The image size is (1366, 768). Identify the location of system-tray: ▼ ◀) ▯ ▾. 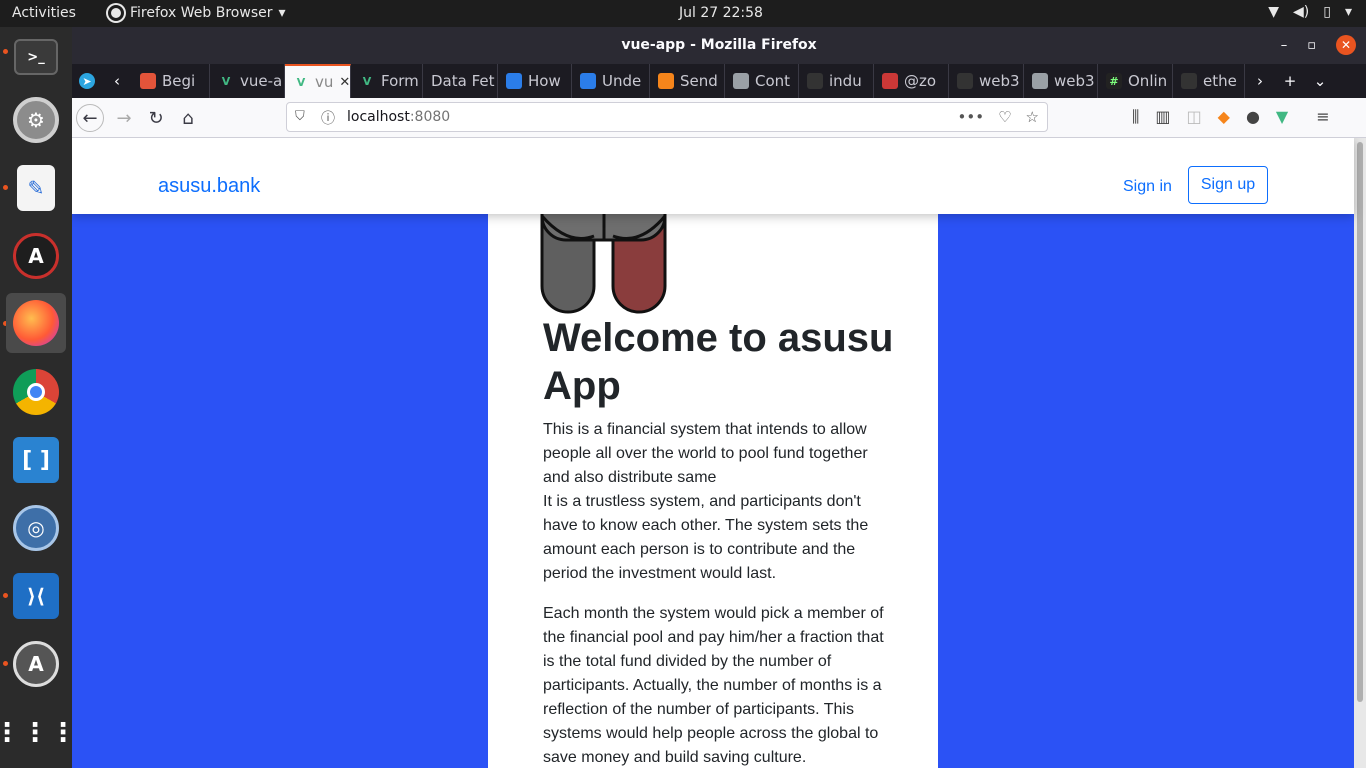
(1310, 12).